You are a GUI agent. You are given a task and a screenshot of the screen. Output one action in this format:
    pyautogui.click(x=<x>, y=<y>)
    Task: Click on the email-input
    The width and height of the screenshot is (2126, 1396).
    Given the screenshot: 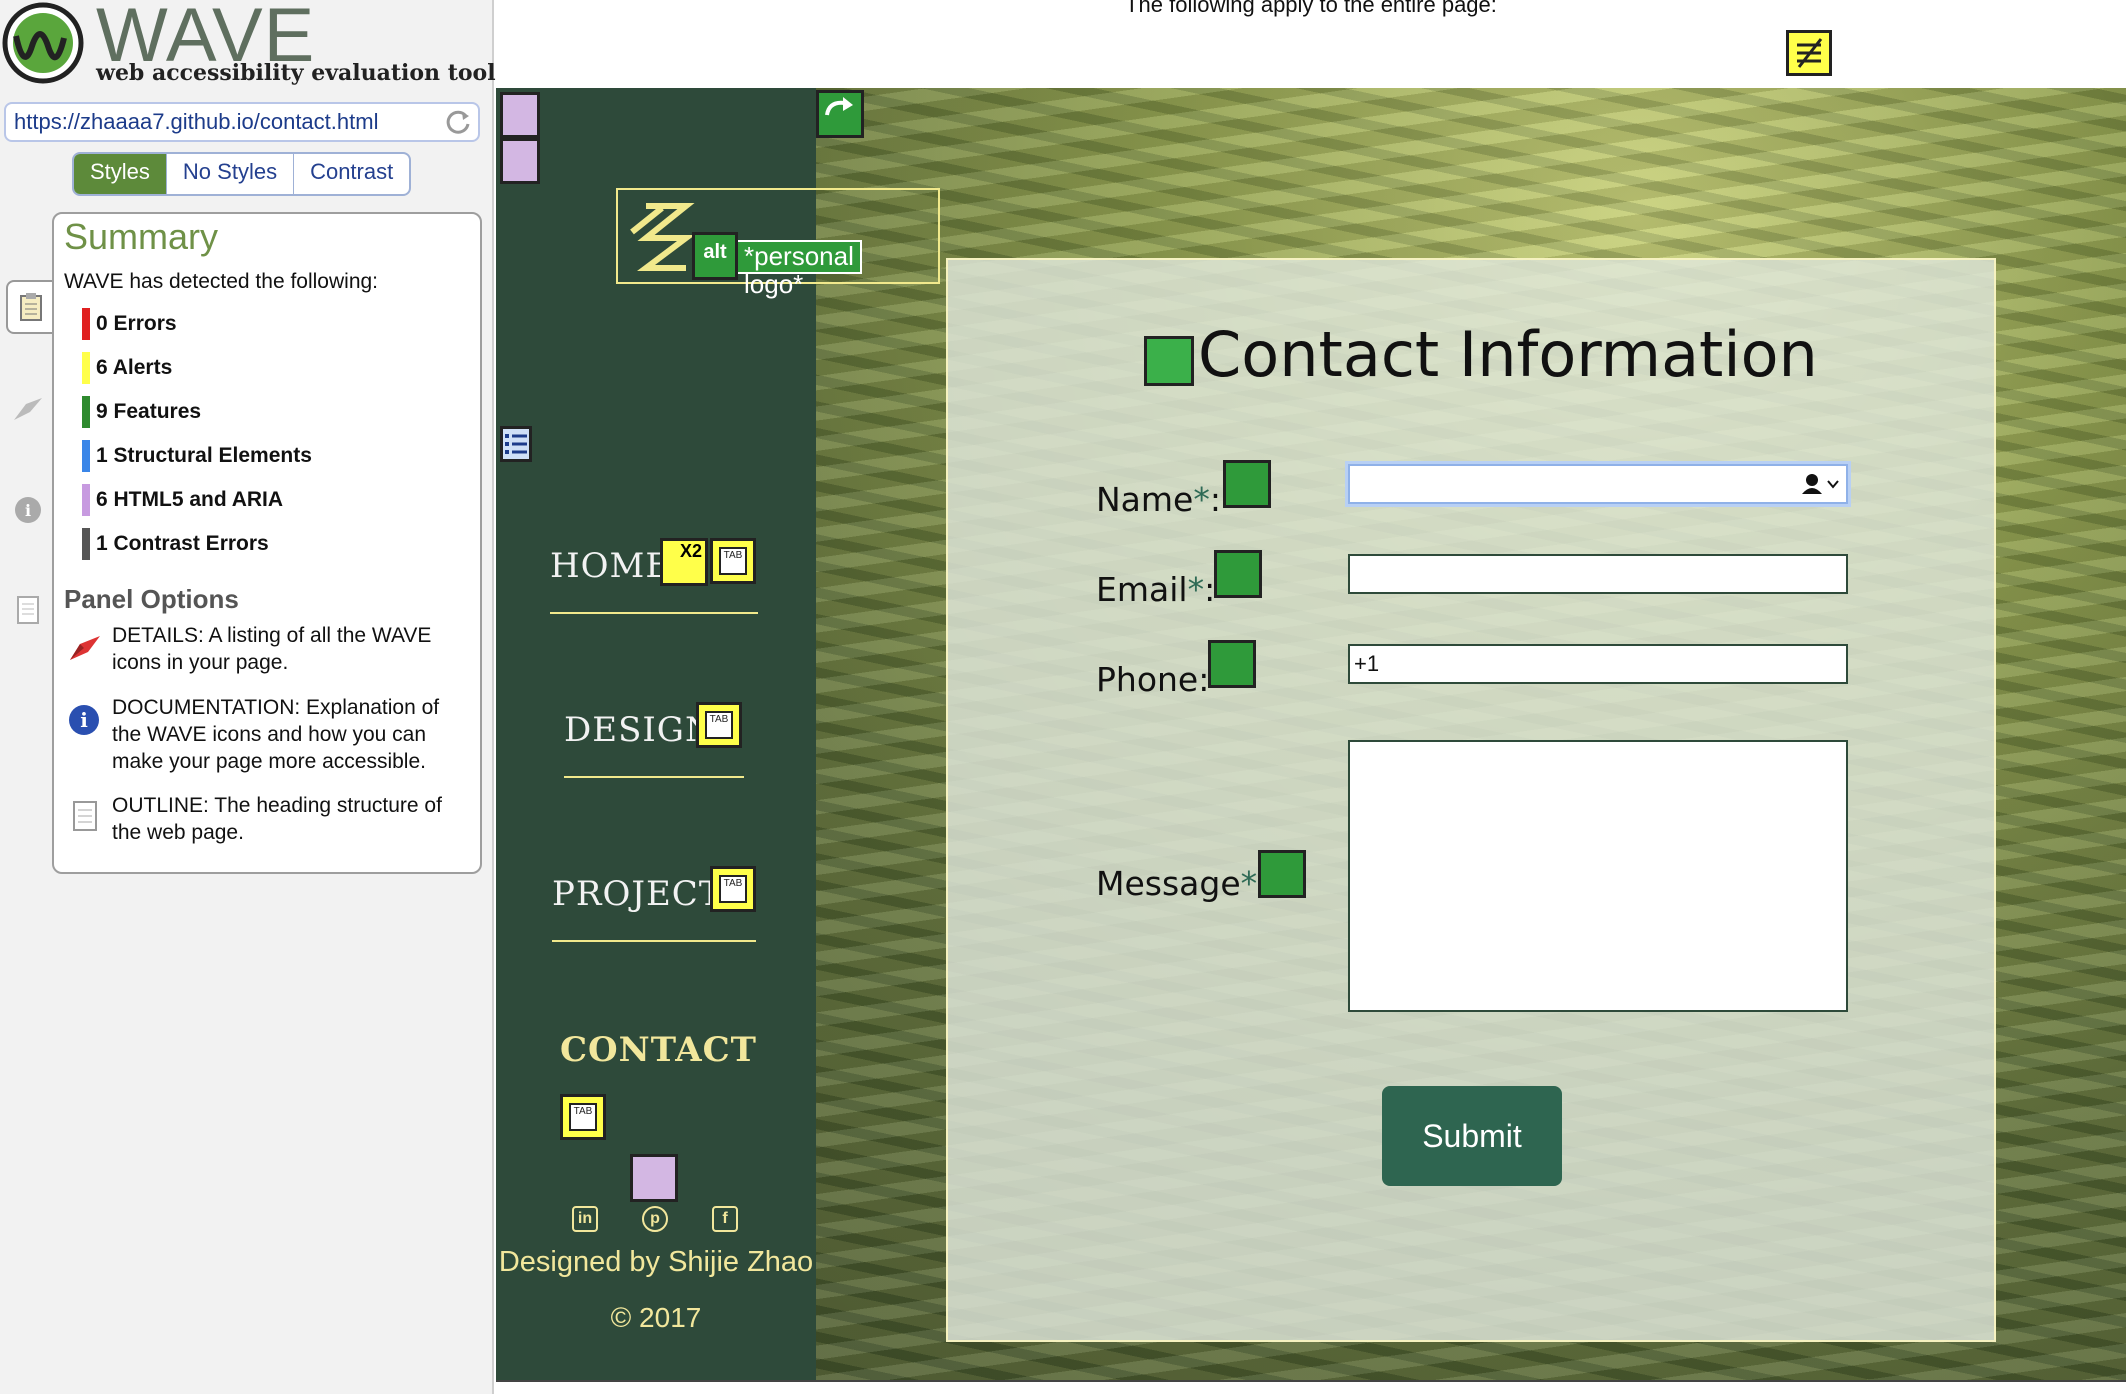 What is the action you would take?
    pyautogui.click(x=1598, y=574)
    